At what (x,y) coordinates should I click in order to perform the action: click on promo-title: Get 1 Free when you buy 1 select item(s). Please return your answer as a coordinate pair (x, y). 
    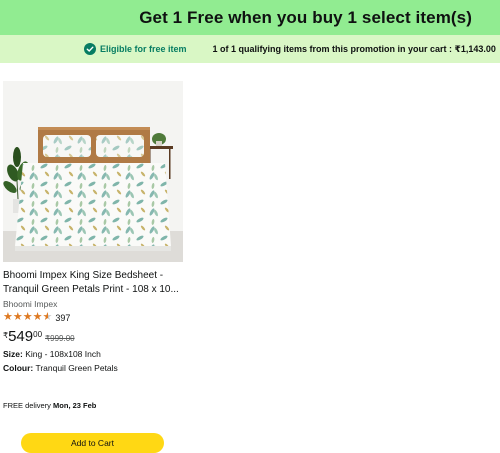
    Looking at the image, I should click on (305, 17).